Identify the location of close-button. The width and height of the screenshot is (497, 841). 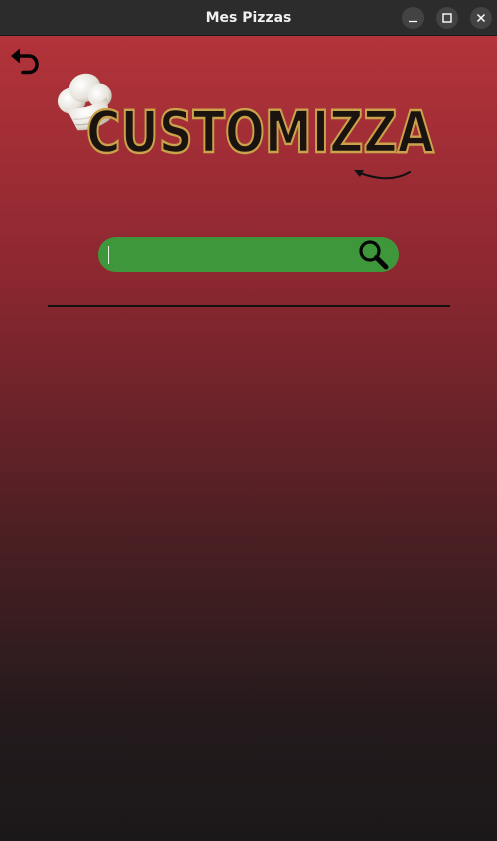
(481, 18).